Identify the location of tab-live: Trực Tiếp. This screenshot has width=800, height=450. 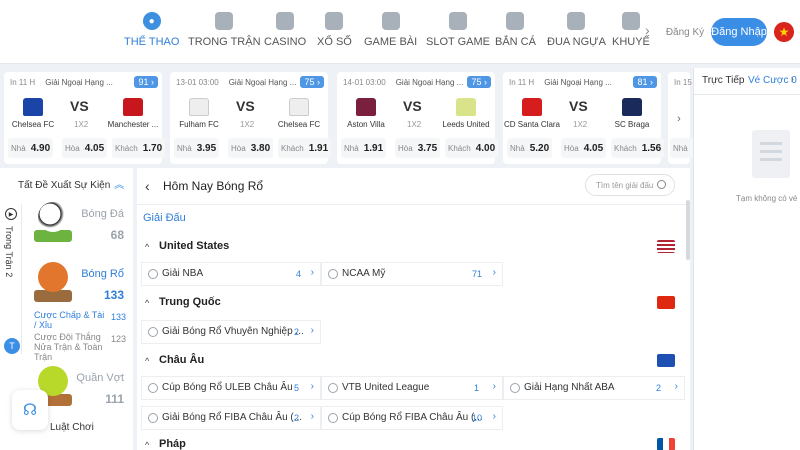
(723, 80).